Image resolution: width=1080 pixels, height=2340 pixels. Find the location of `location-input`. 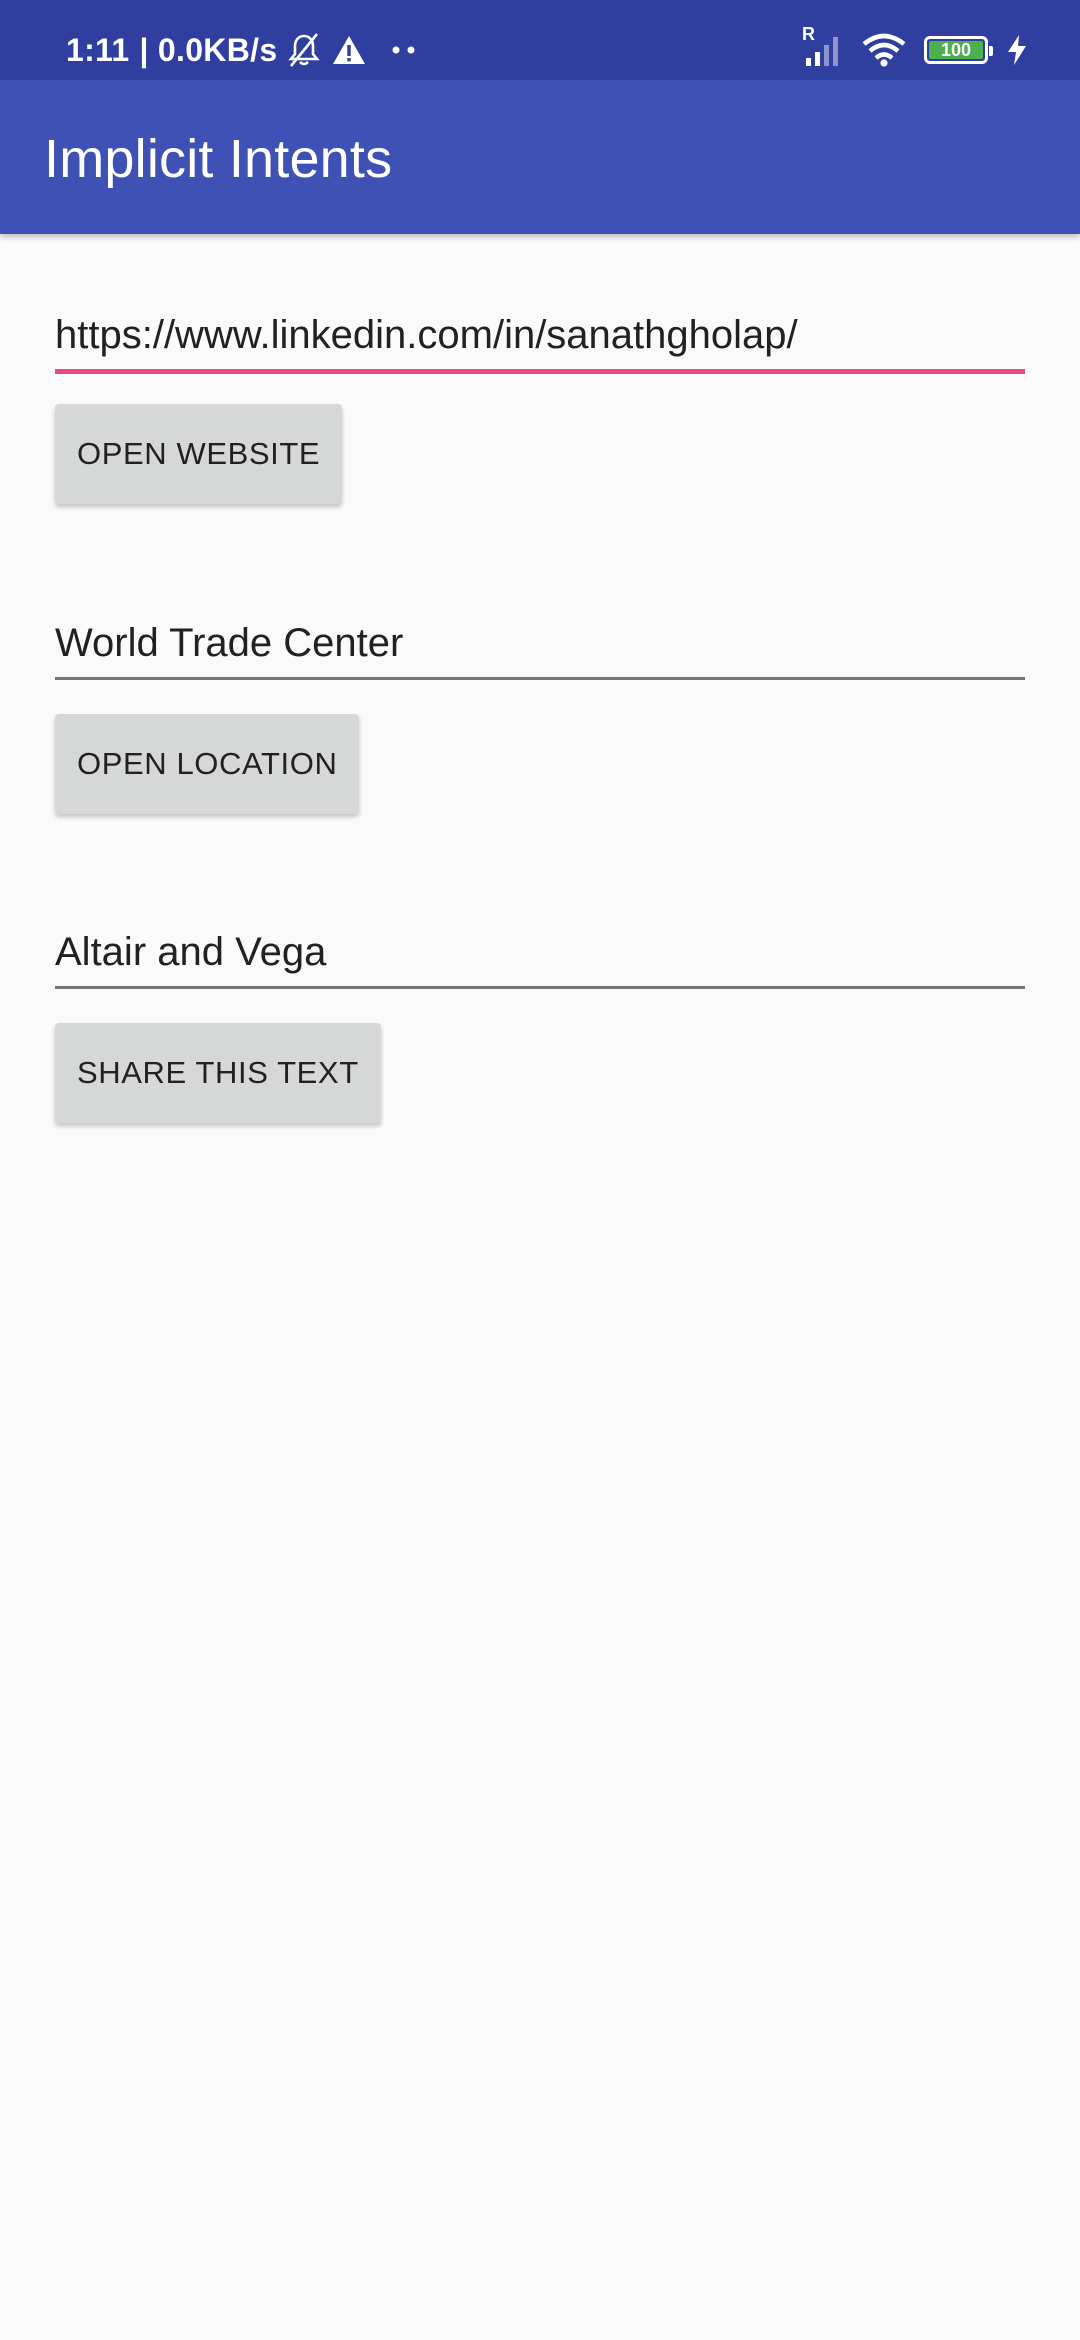

location-input is located at coordinates (540, 643).